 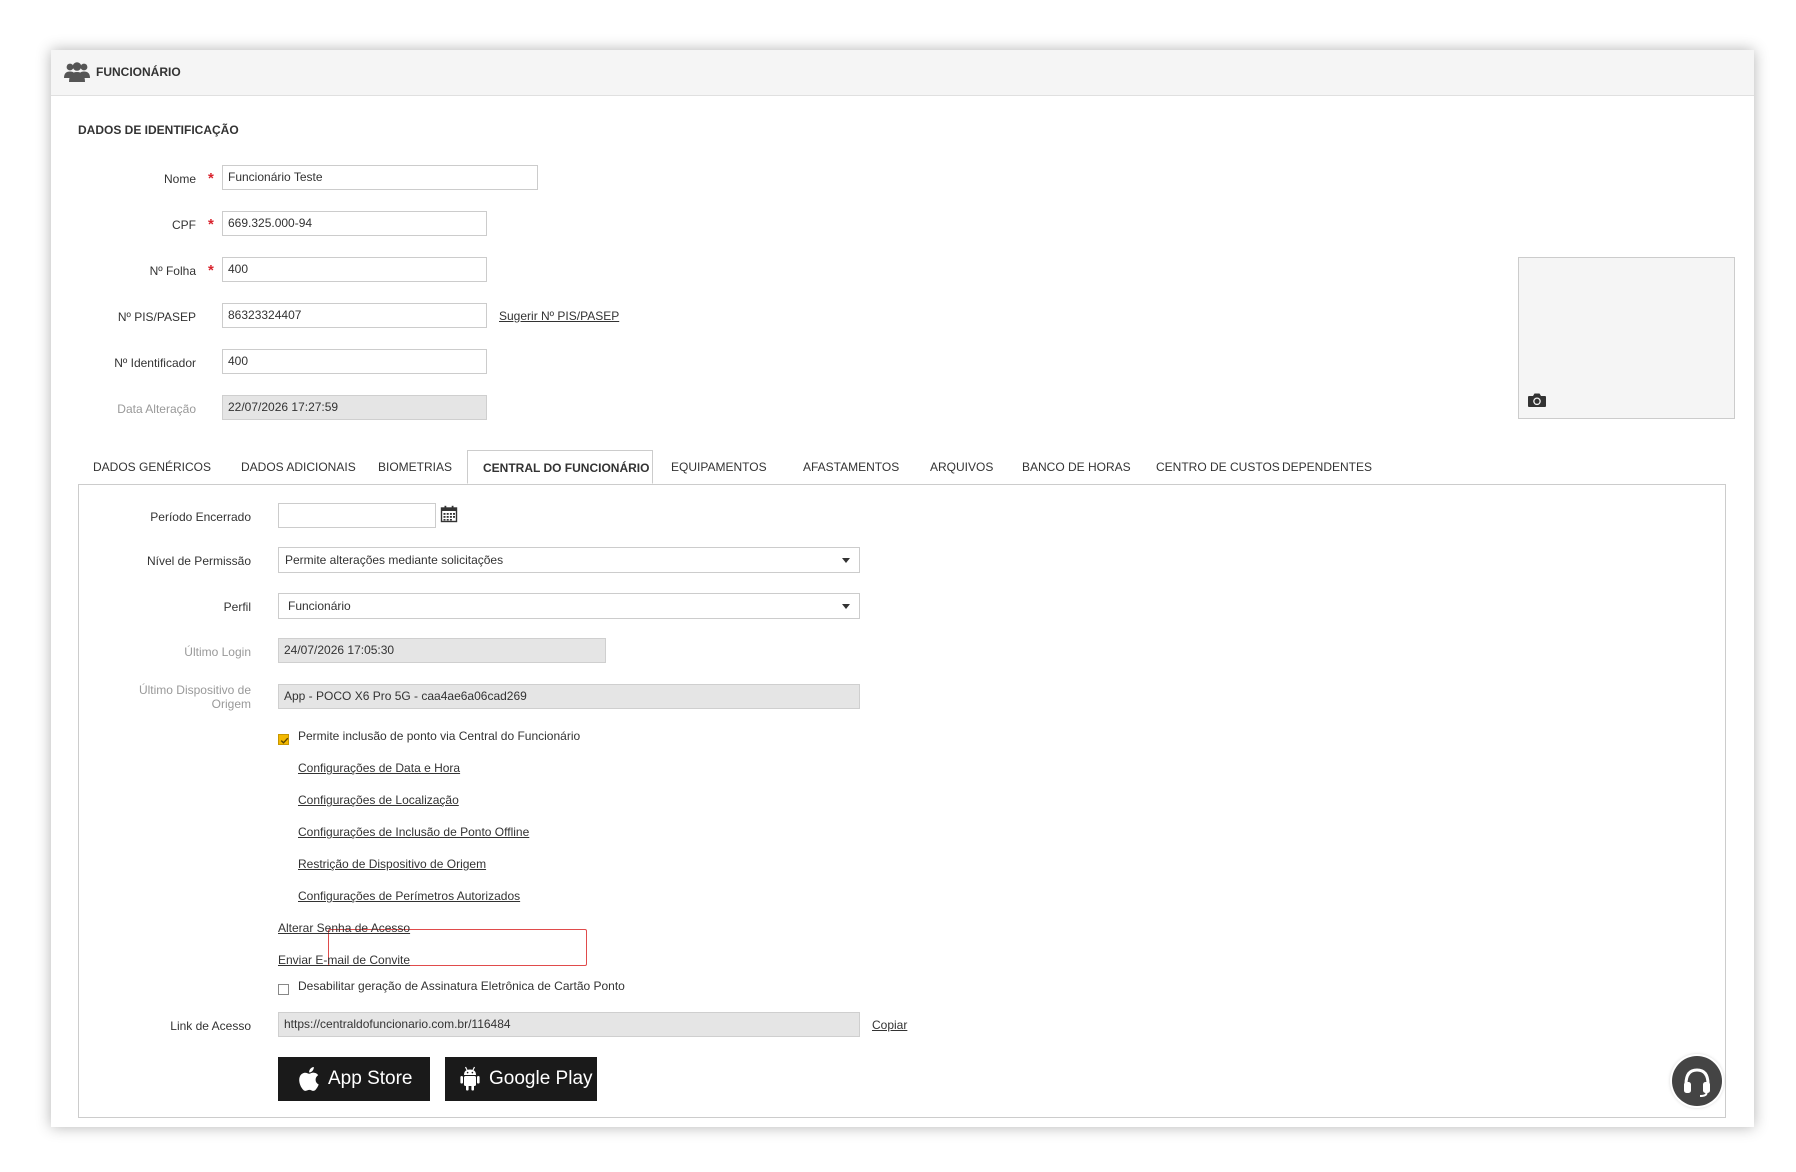 What do you see at coordinates (156, 409) in the screenshot?
I see `data-alteracao-label: Data Alteração` at bounding box center [156, 409].